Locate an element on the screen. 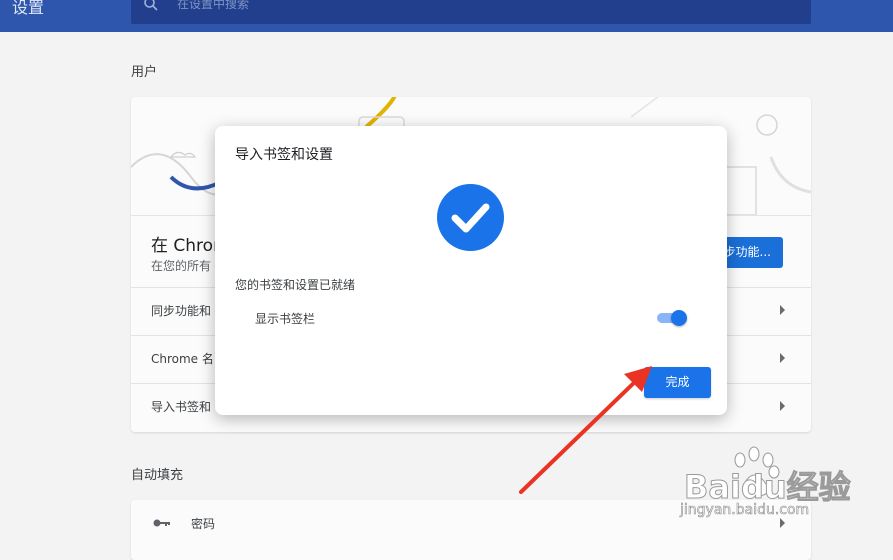  baidu-watermark: Baidu经验 jingyan.baidu.com is located at coordinates (776, 490).